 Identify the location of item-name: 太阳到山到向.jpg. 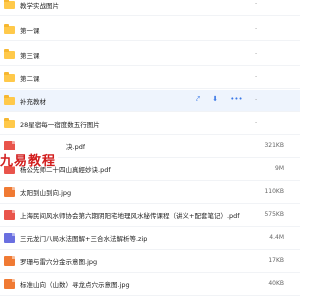
(46, 193).